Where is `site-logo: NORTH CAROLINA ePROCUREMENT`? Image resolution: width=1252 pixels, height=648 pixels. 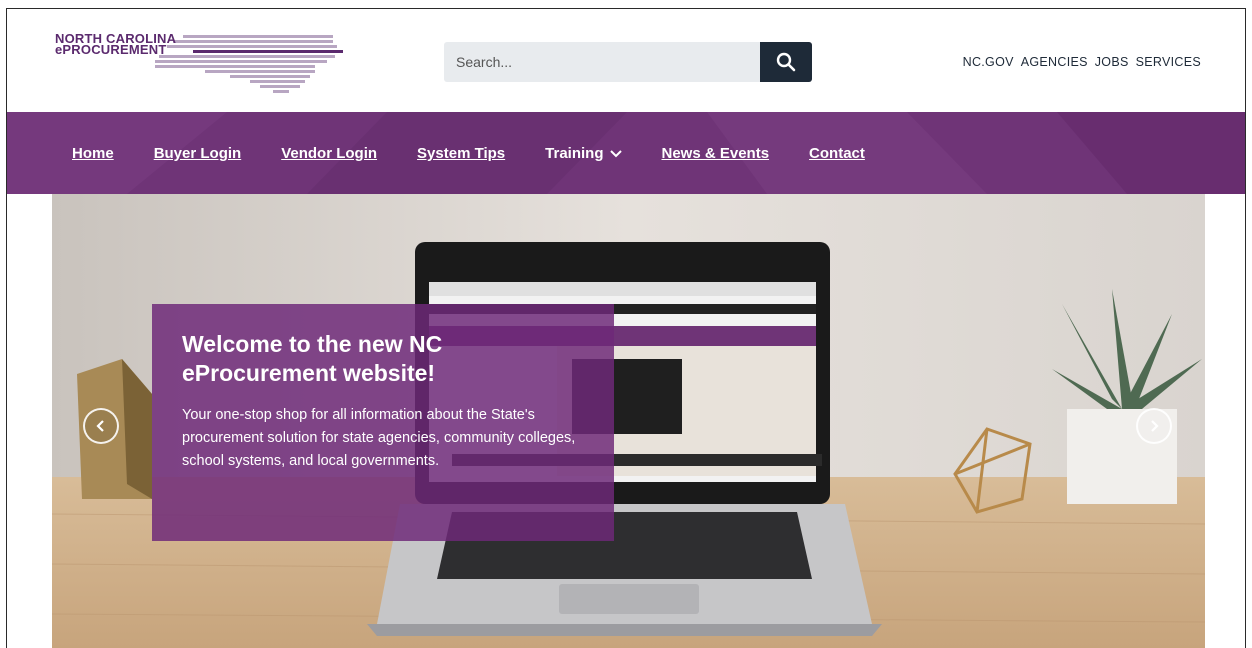 site-logo: NORTH CAROLINA ePROCUREMENT is located at coordinates (205, 63).